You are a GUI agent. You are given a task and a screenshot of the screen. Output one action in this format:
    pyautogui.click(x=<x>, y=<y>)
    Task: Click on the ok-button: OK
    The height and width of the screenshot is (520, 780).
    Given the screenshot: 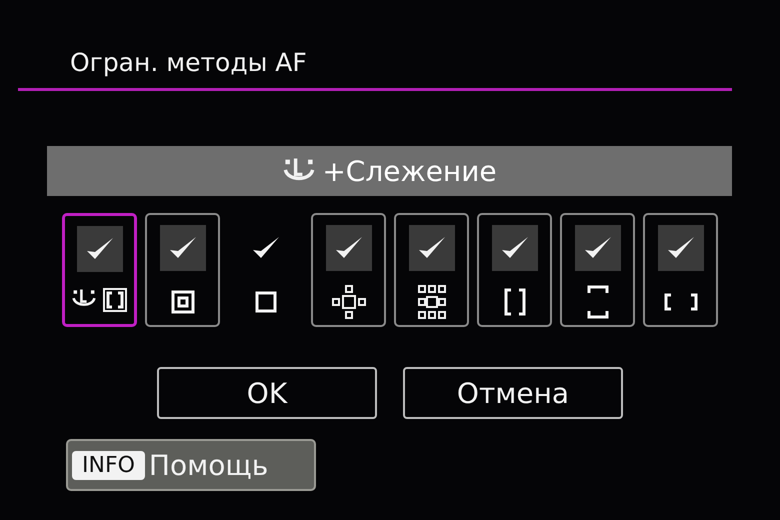 What is the action you would take?
    pyautogui.click(x=267, y=393)
    